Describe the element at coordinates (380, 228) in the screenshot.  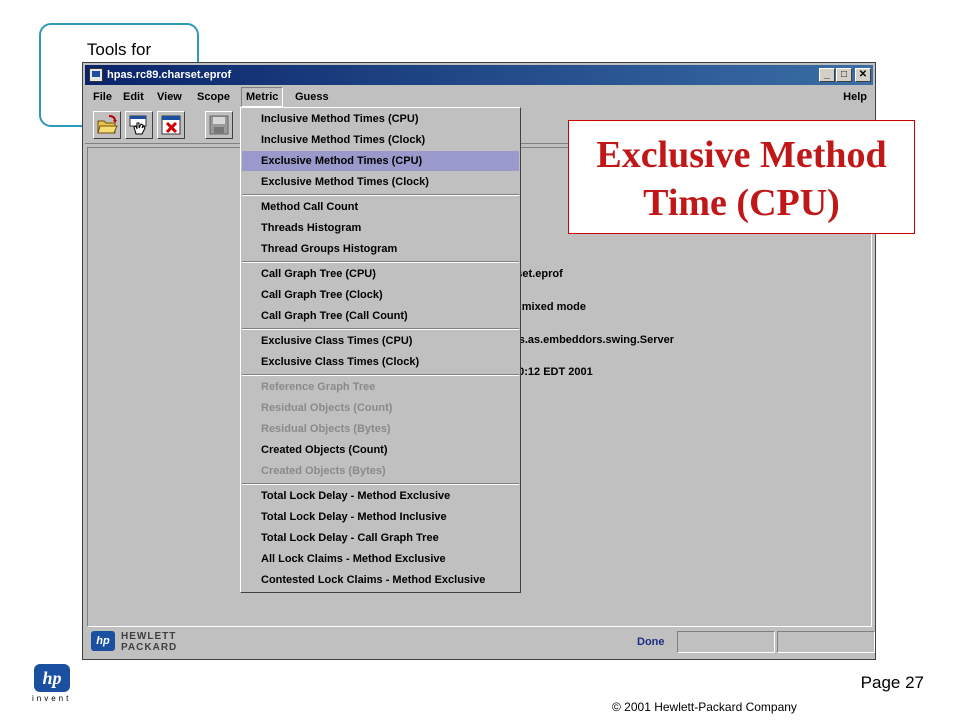
I see `metric-menu-item: Threads Histogram` at that location.